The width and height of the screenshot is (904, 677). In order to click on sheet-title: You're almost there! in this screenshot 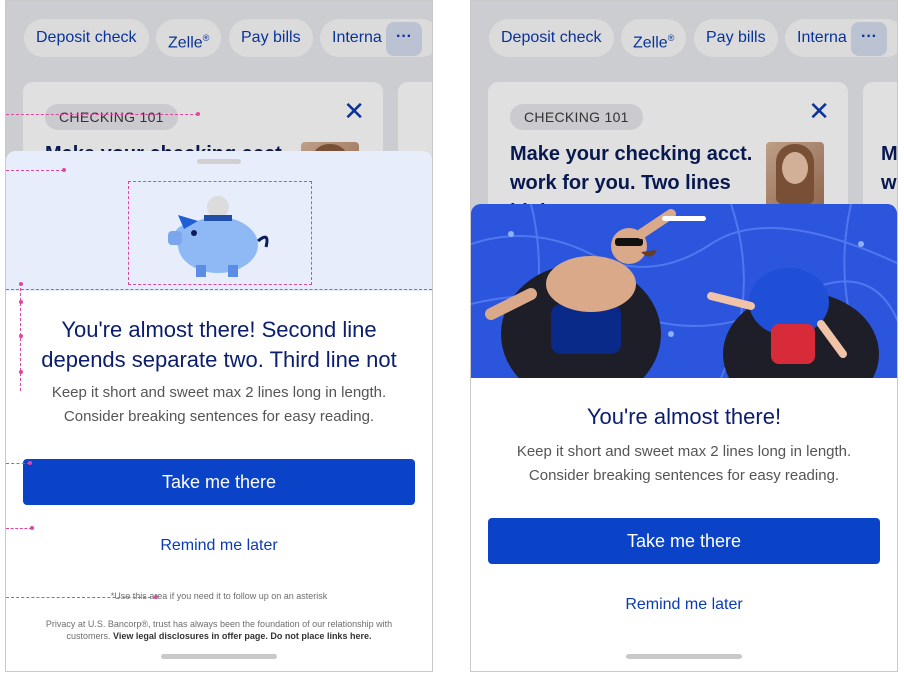, I will do `click(684, 416)`.